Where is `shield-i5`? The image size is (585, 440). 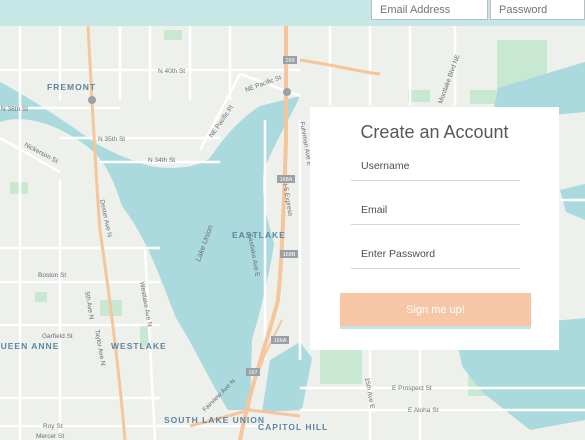
shield-i5 is located at coordinates (287, 92).